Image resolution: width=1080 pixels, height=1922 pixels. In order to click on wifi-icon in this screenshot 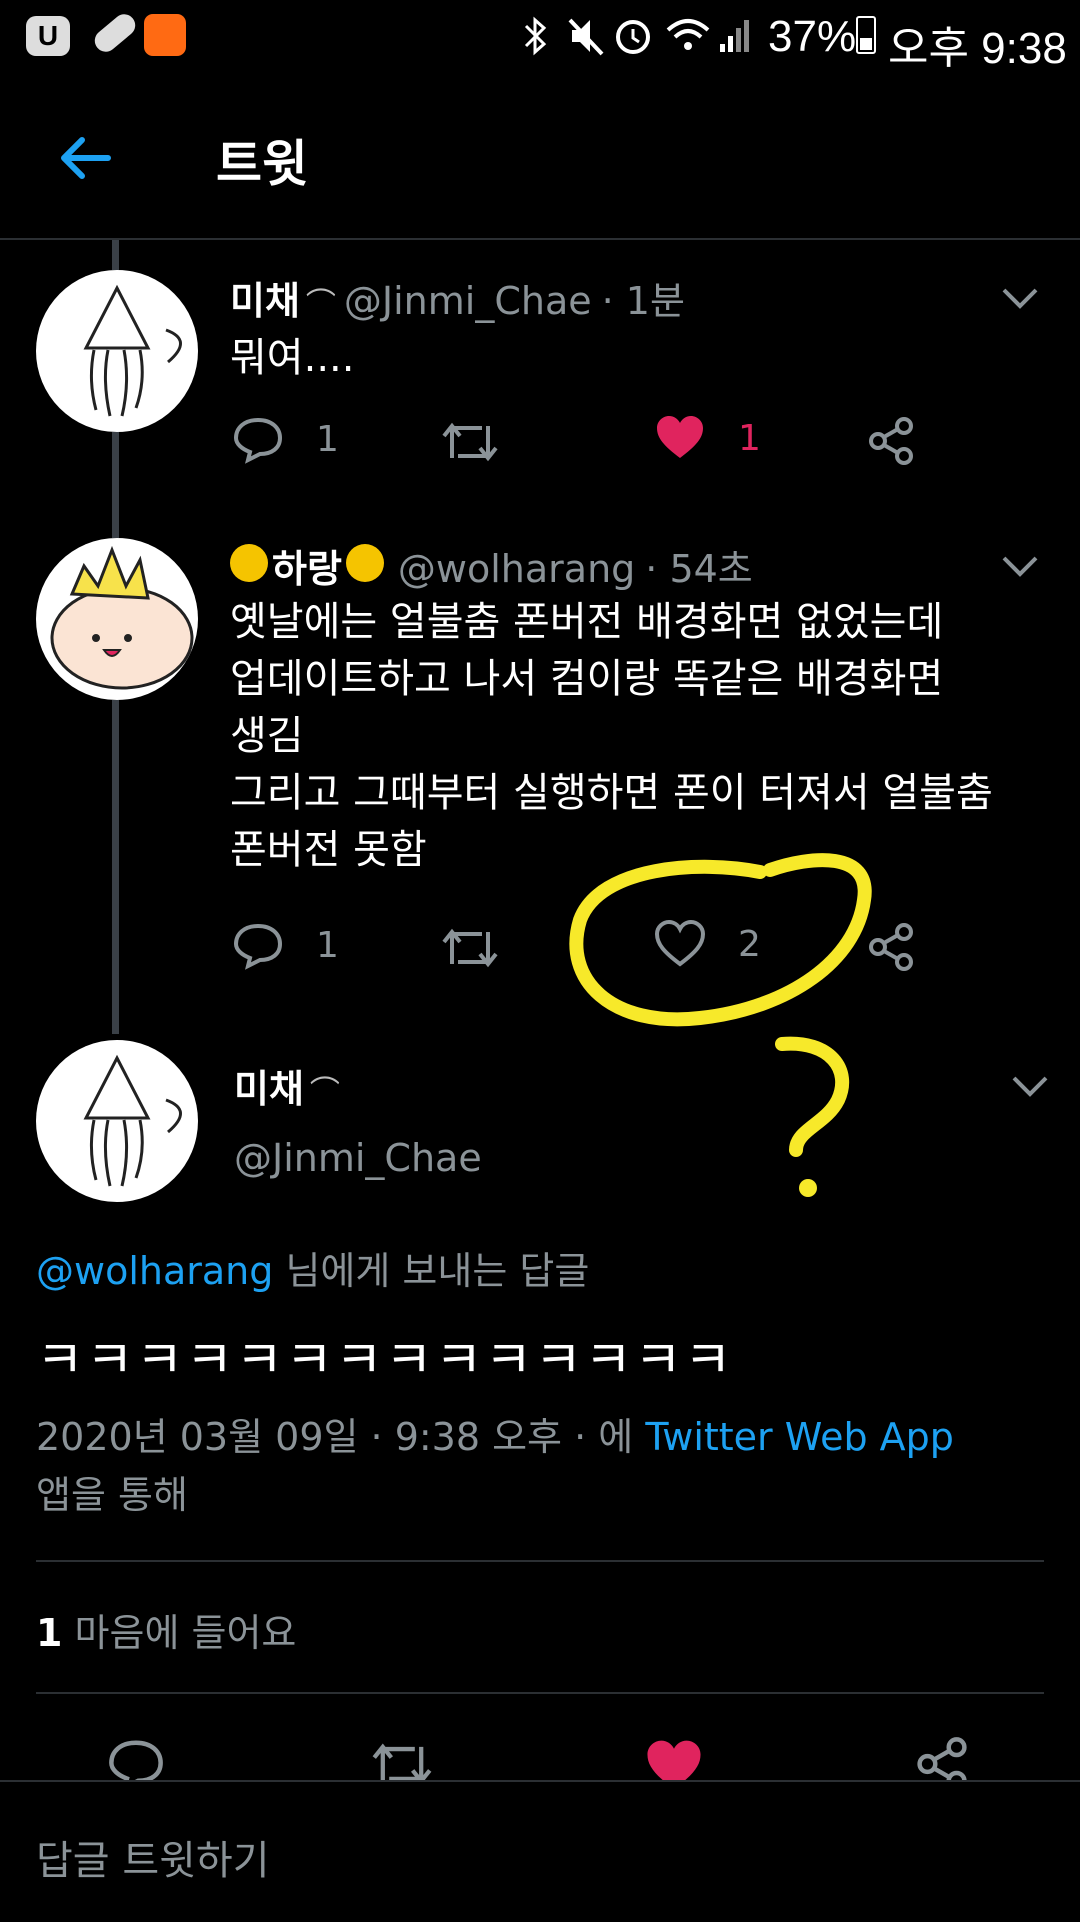, I will do `click(688, 34)`.